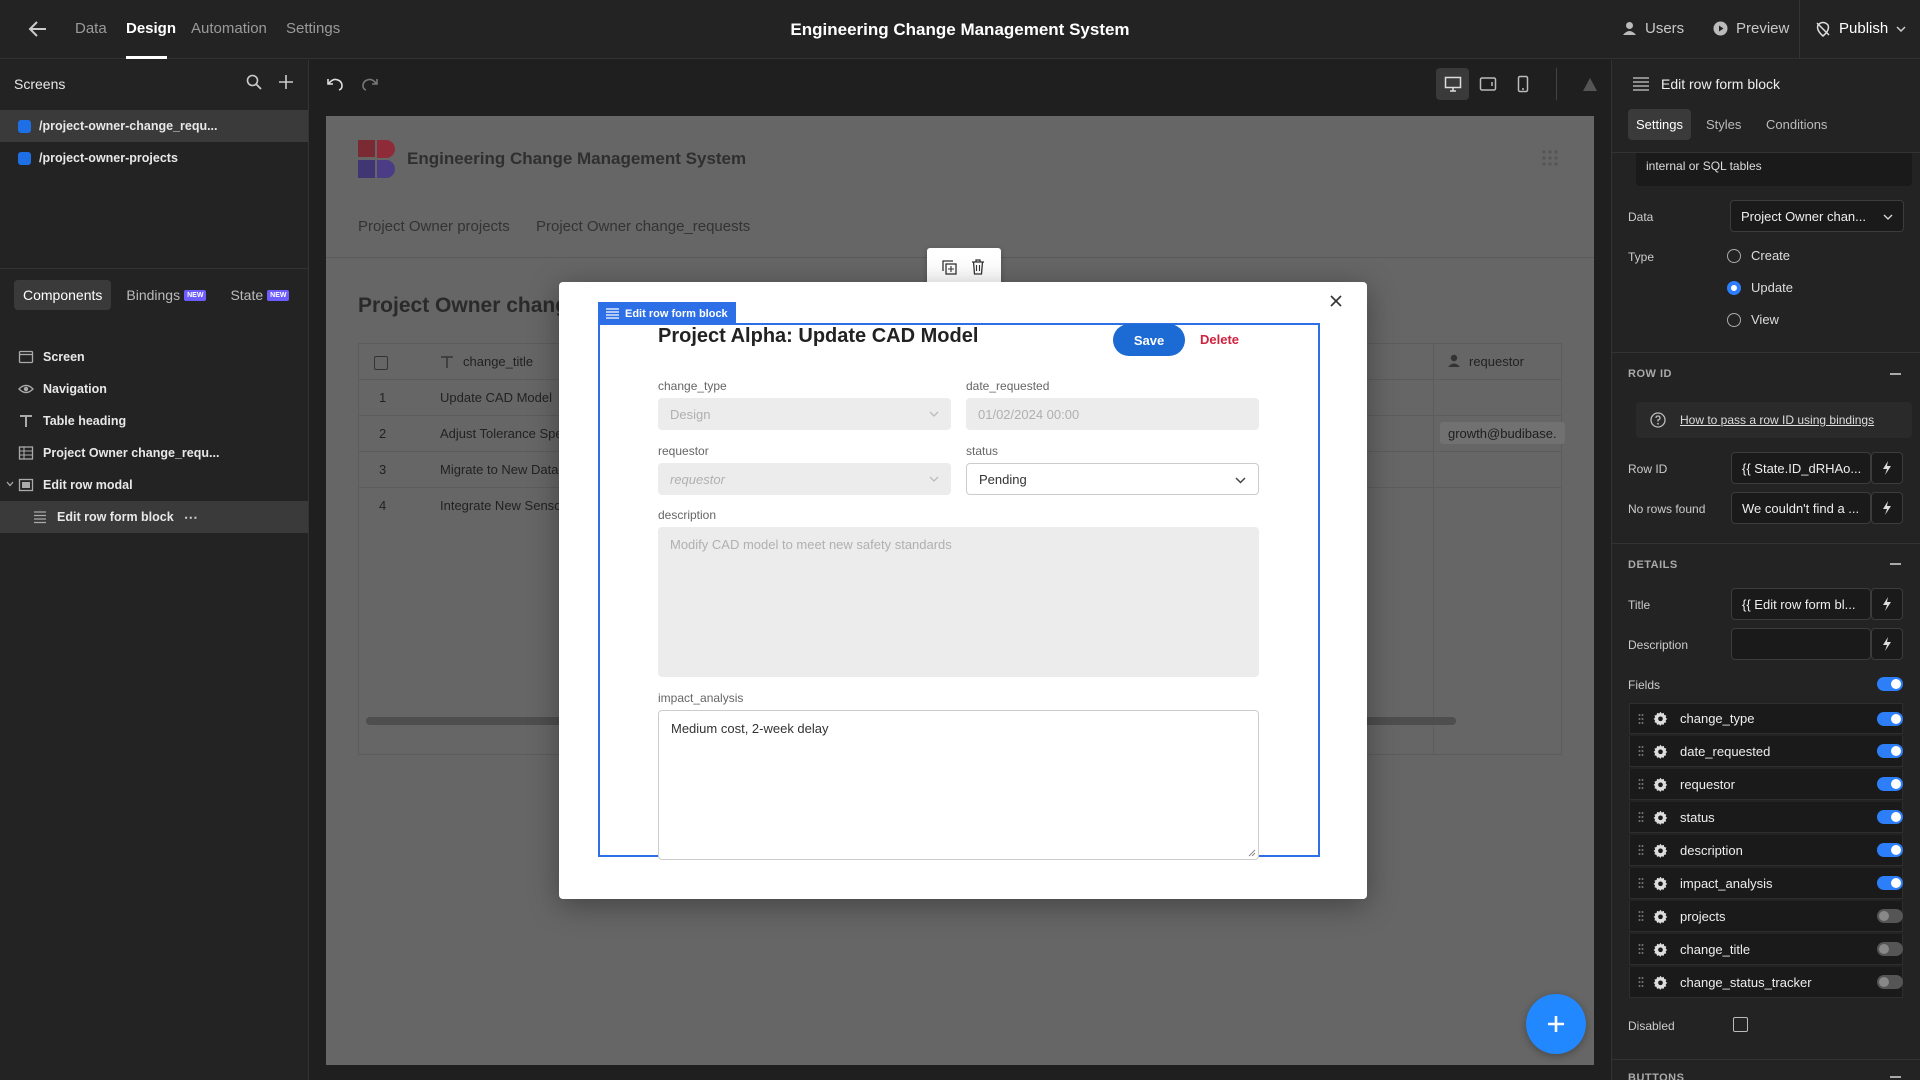 The width and height of the screenshot is (1920, 1080). What do you see at coordinates (1336, 301) in the screenshot?
I see `close-icon` at bounding box center [1336, 301].